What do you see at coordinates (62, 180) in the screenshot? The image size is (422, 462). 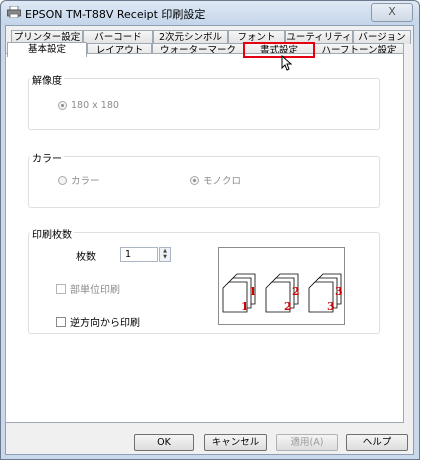 I see `radio-unselected-icon` at bounding box center [62, 180].